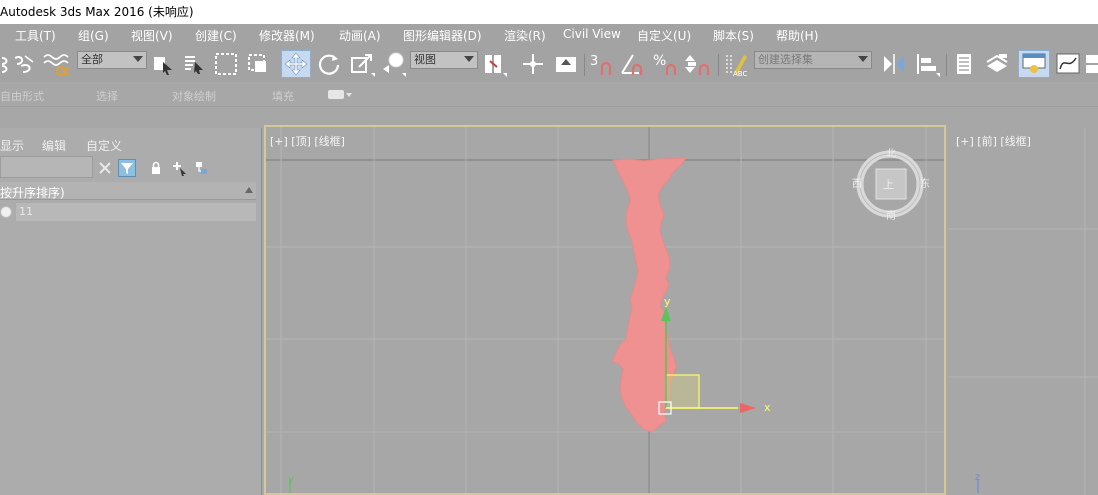  Describe the element at coordinates (6, 212) in the screenshot. I see `object-visibility-icon` at that location.